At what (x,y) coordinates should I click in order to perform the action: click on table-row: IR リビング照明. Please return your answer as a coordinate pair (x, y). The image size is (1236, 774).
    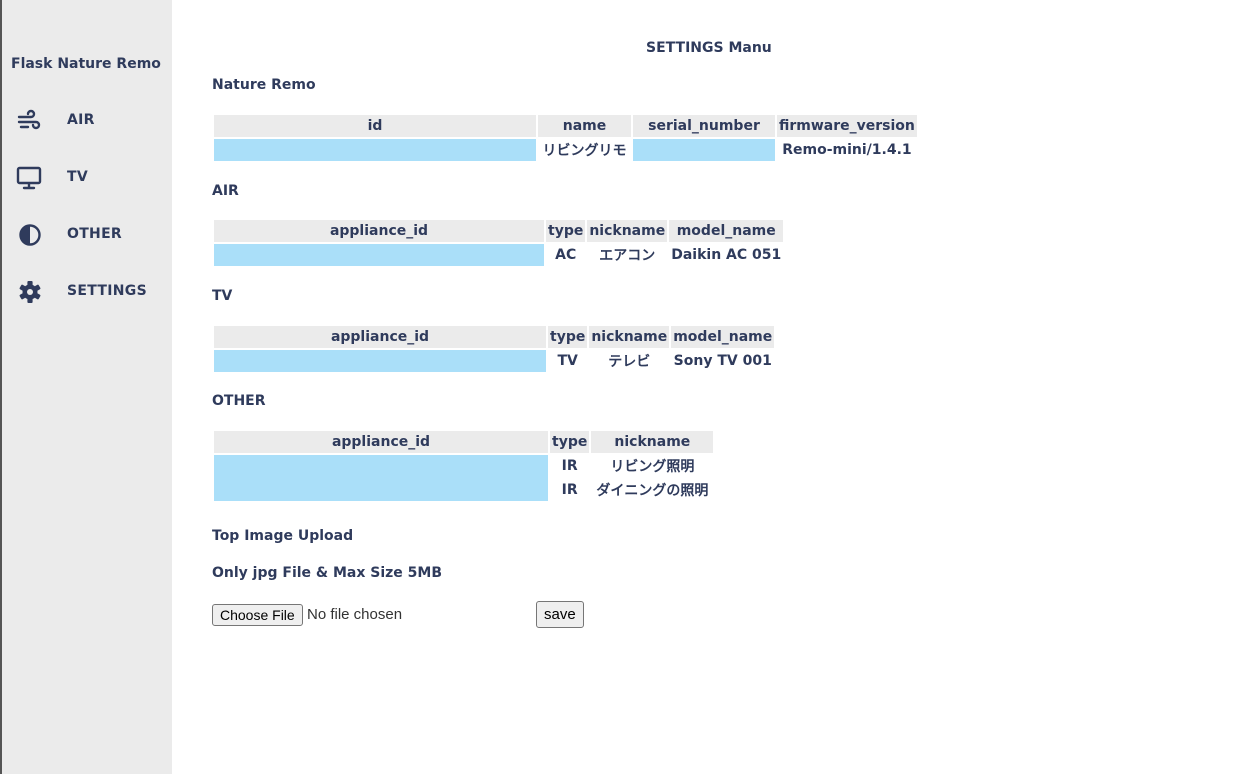
    Looking at the image, I should click on (463, 478).